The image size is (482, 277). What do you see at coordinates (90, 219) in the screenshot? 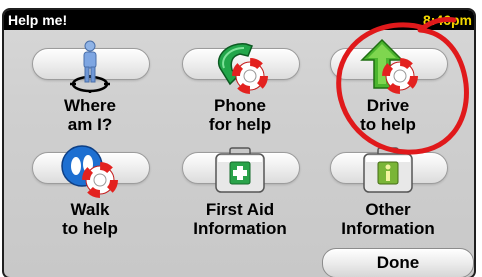
I see `walk-to-help-label: Walk to help` at bounding box center [90, 219].